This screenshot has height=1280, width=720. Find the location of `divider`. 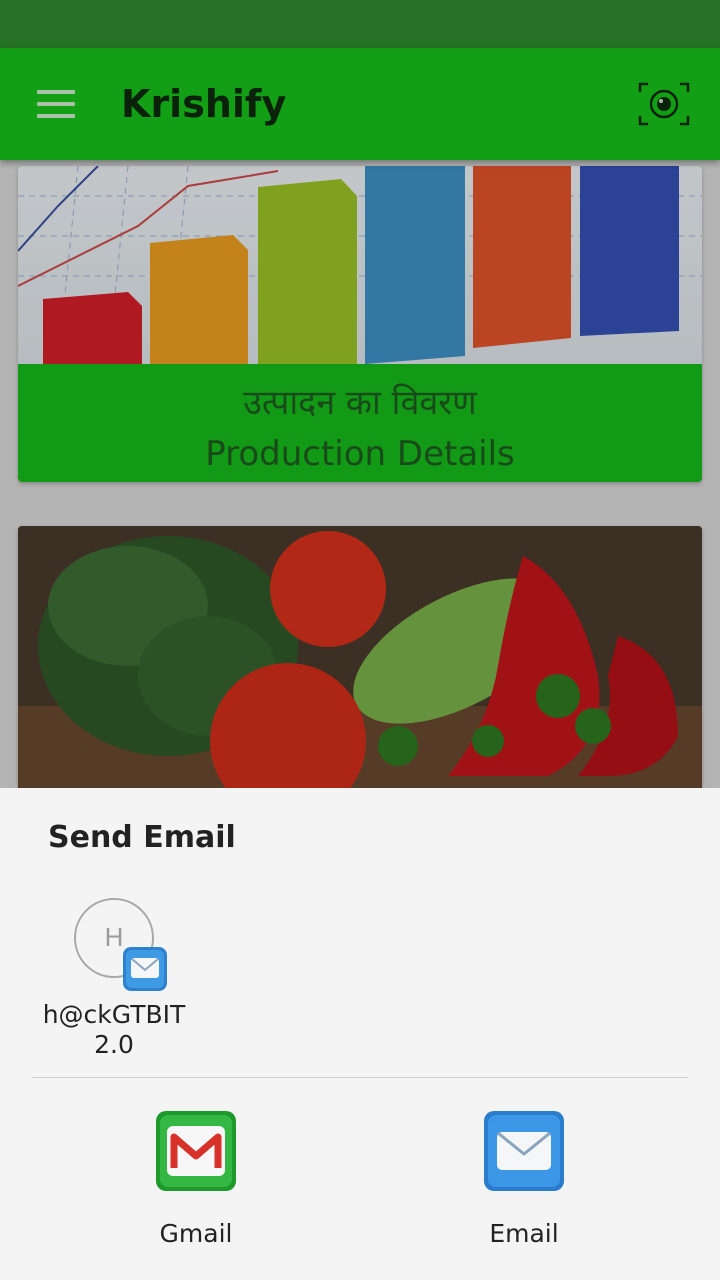

divider is located at coordinates (360, 1077).